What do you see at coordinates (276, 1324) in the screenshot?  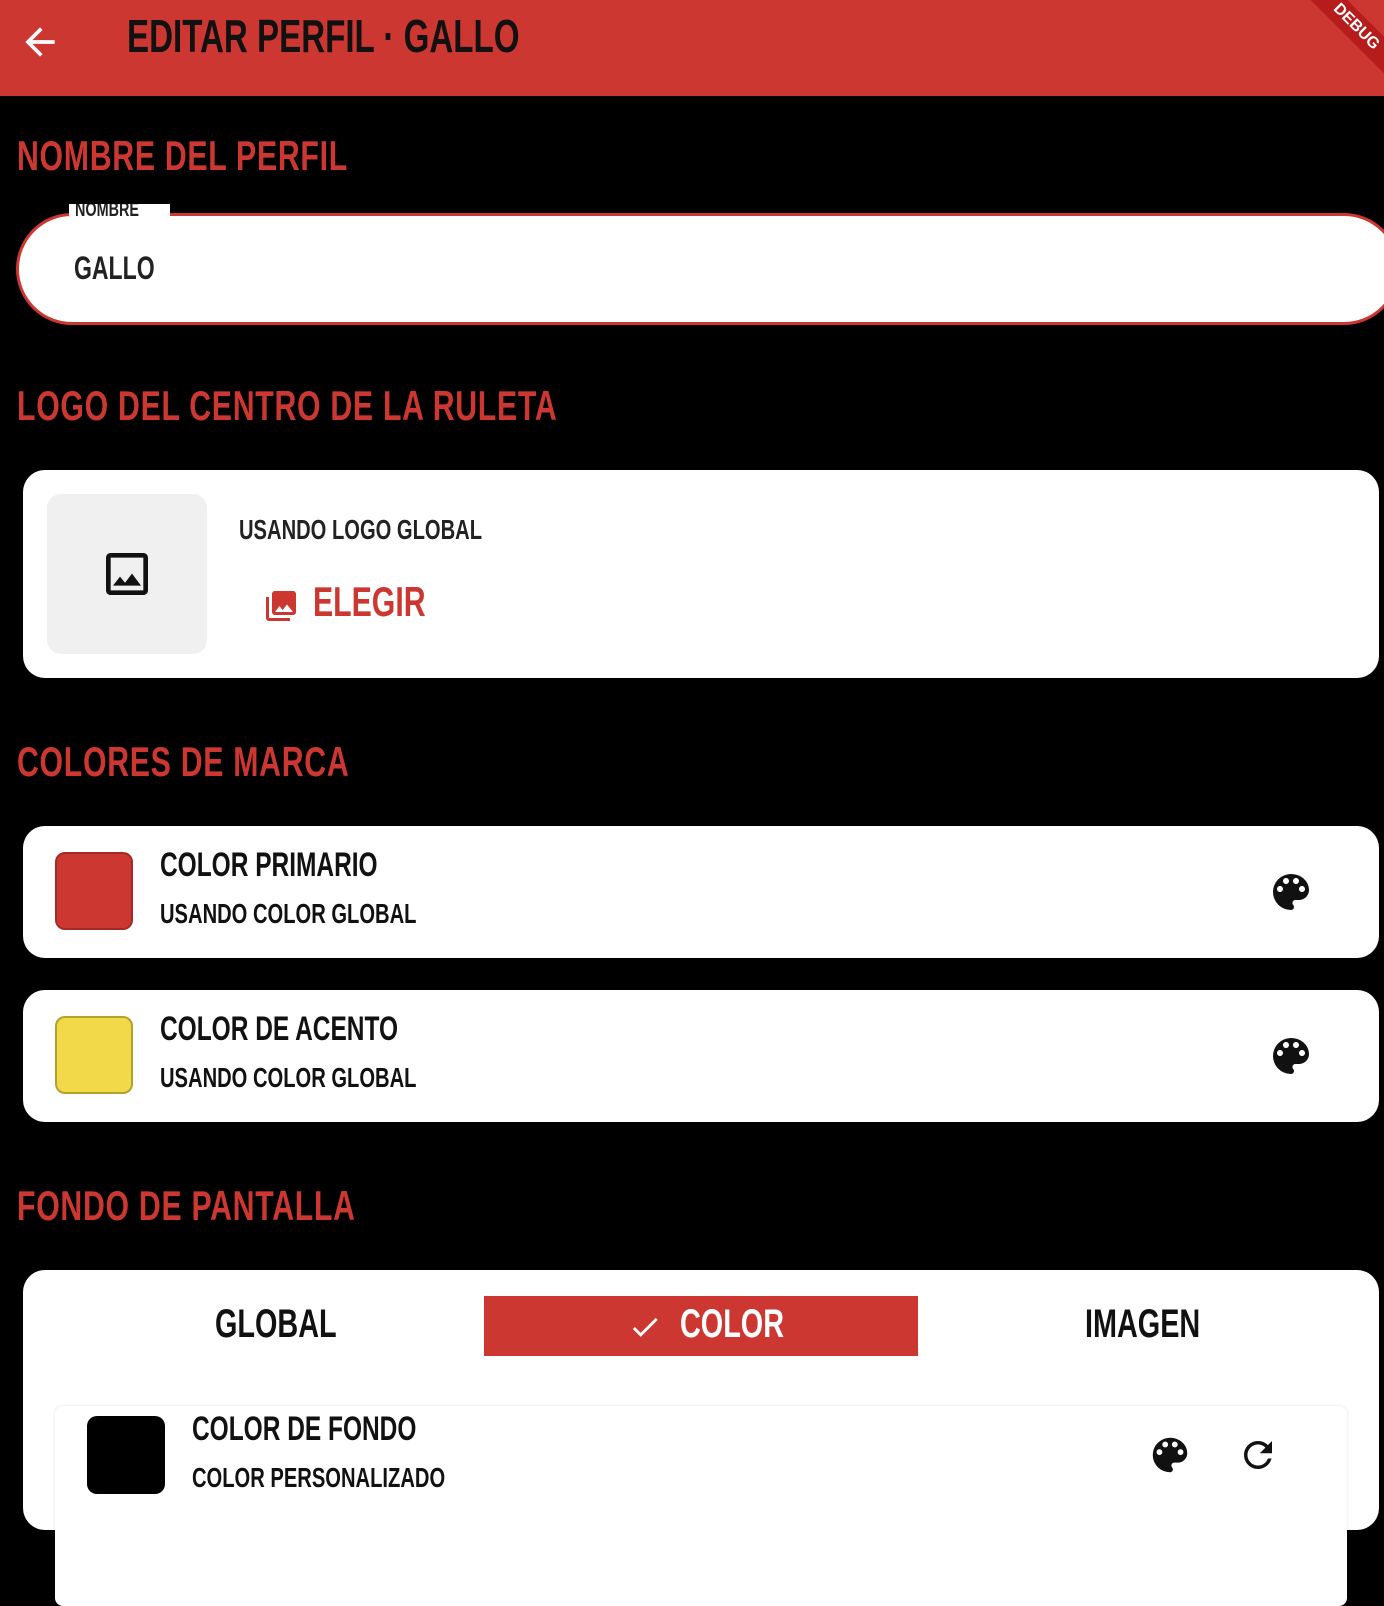 I see `segment-global-label: GLOBAL` at bounding box center [276, 1324].